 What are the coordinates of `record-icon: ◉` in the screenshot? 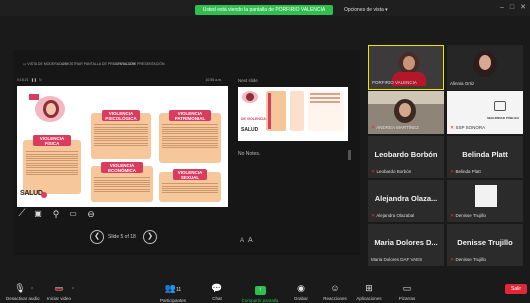 It's located at (301, 288).